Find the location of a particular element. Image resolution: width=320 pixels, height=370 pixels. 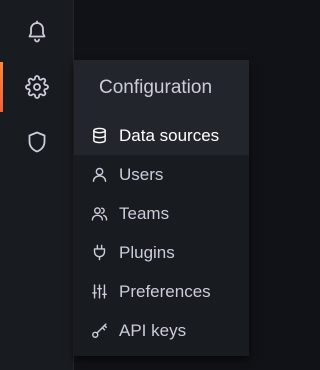

nav-configuration is located at coordinates (37, 87).